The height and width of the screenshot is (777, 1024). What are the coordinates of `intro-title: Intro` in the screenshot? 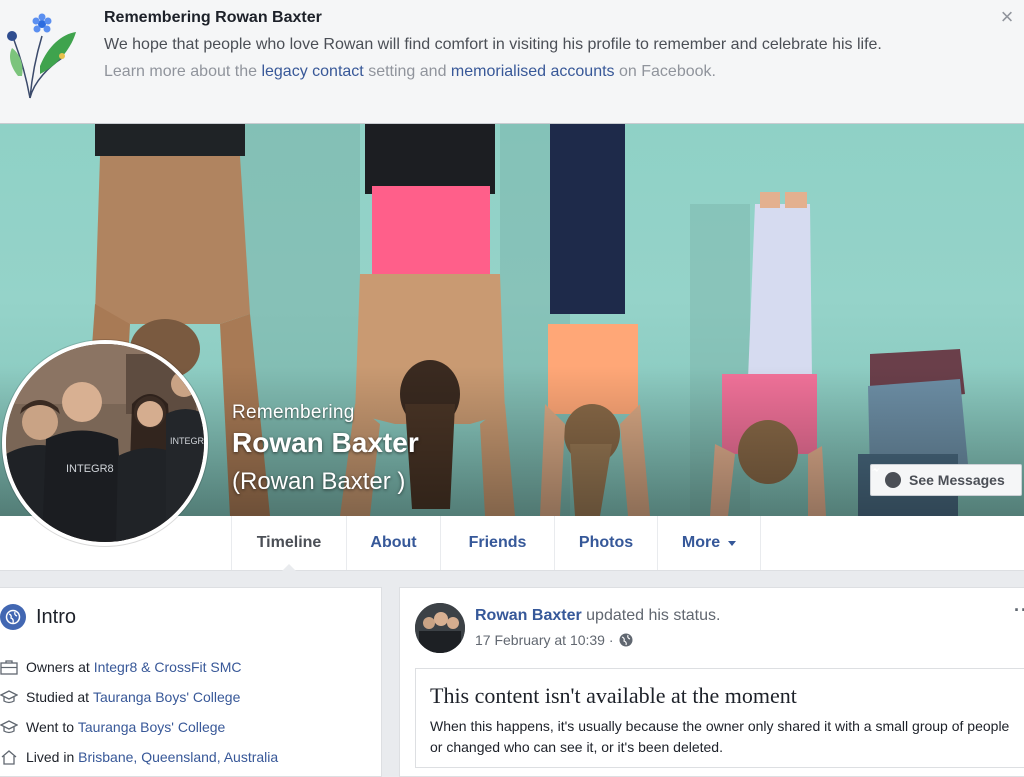 It's located at (56, 616).